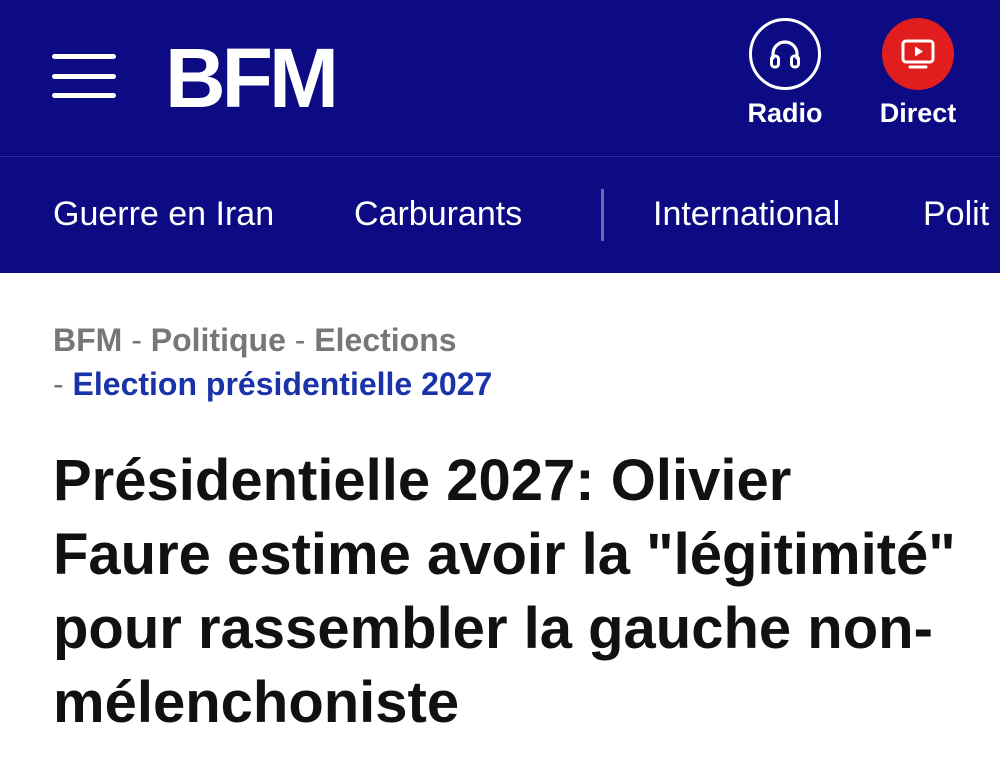  Describe the element at coordinates (438, 214) in the screenshot. I see `nav-item-carburants: Carburants` at that location.